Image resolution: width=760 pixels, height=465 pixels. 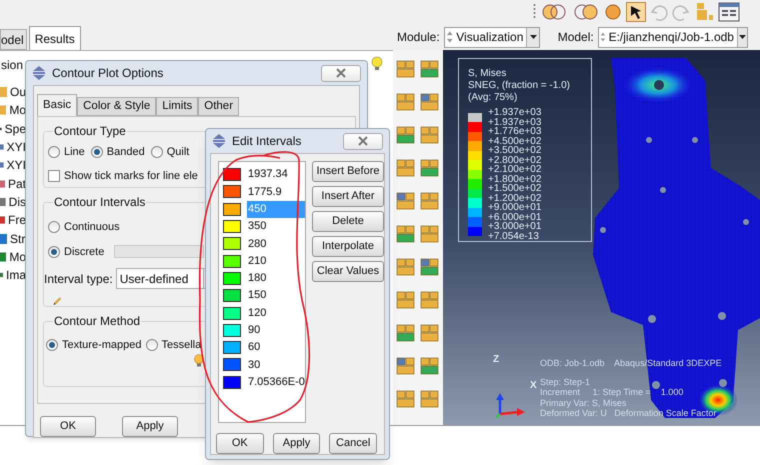 I want to click on tree-item: Str, so click(x=18, y=239).